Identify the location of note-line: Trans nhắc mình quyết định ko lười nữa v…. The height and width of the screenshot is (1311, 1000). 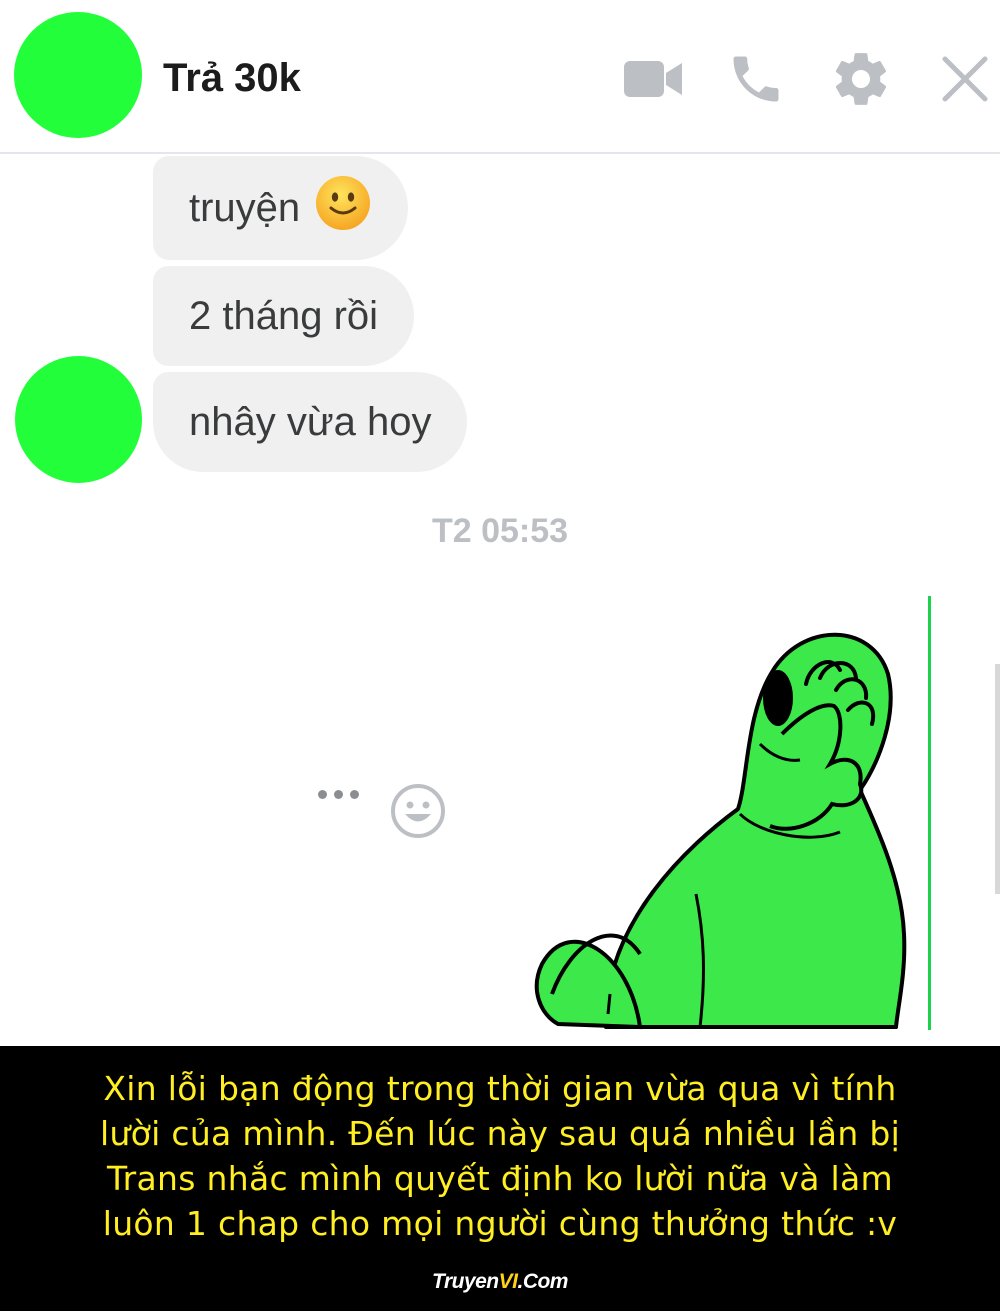
(500, 1178).